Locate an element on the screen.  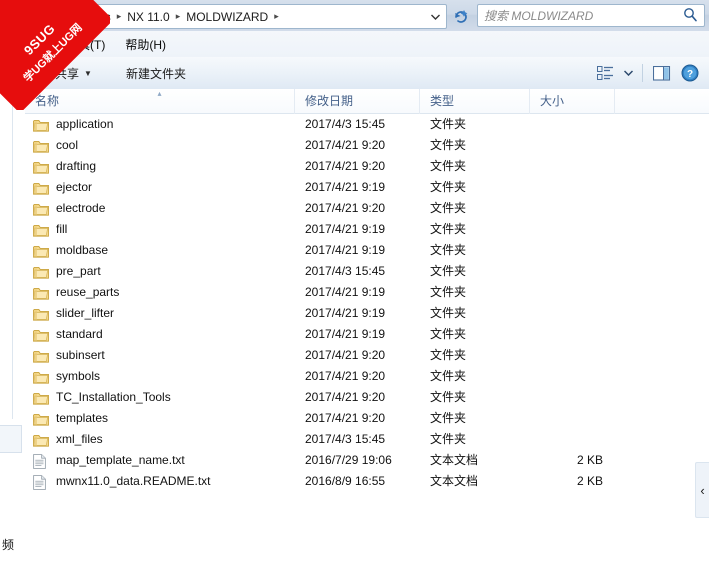
file-date-cell: 2016/7/29 19:06 is located at coordinates (348, 460).